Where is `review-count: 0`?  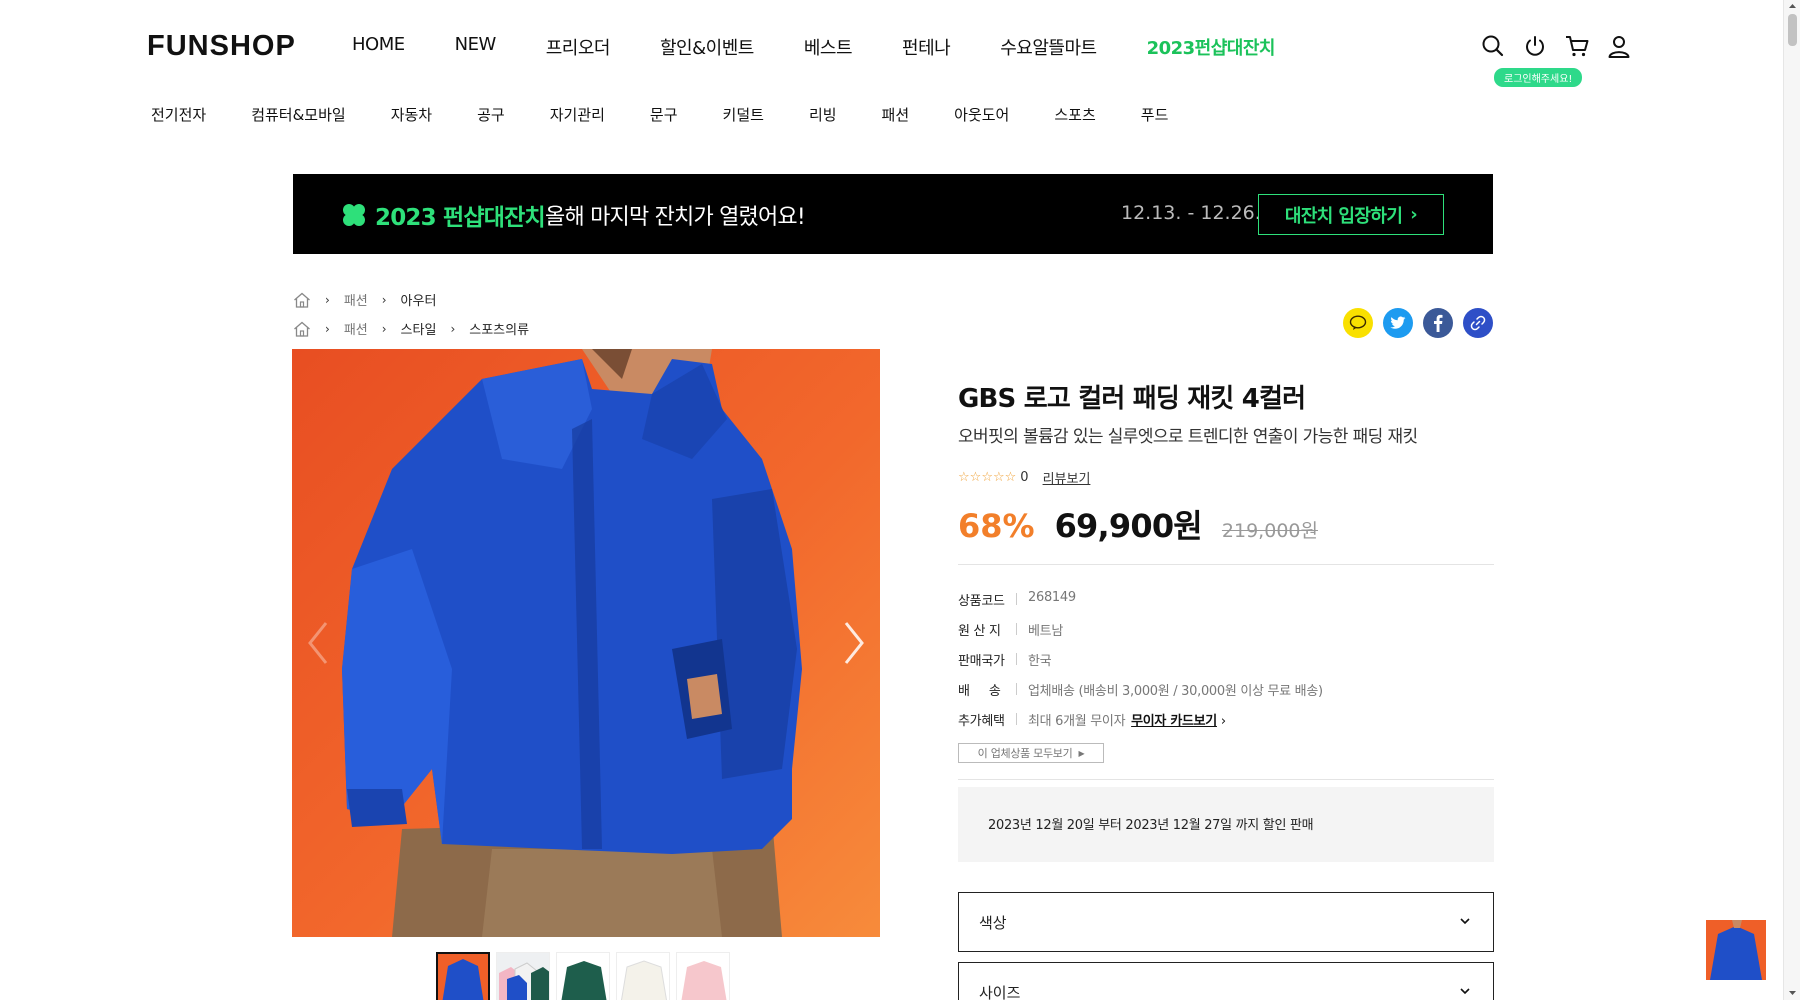 review-count: 0 is located at coordinates (1024, 477).